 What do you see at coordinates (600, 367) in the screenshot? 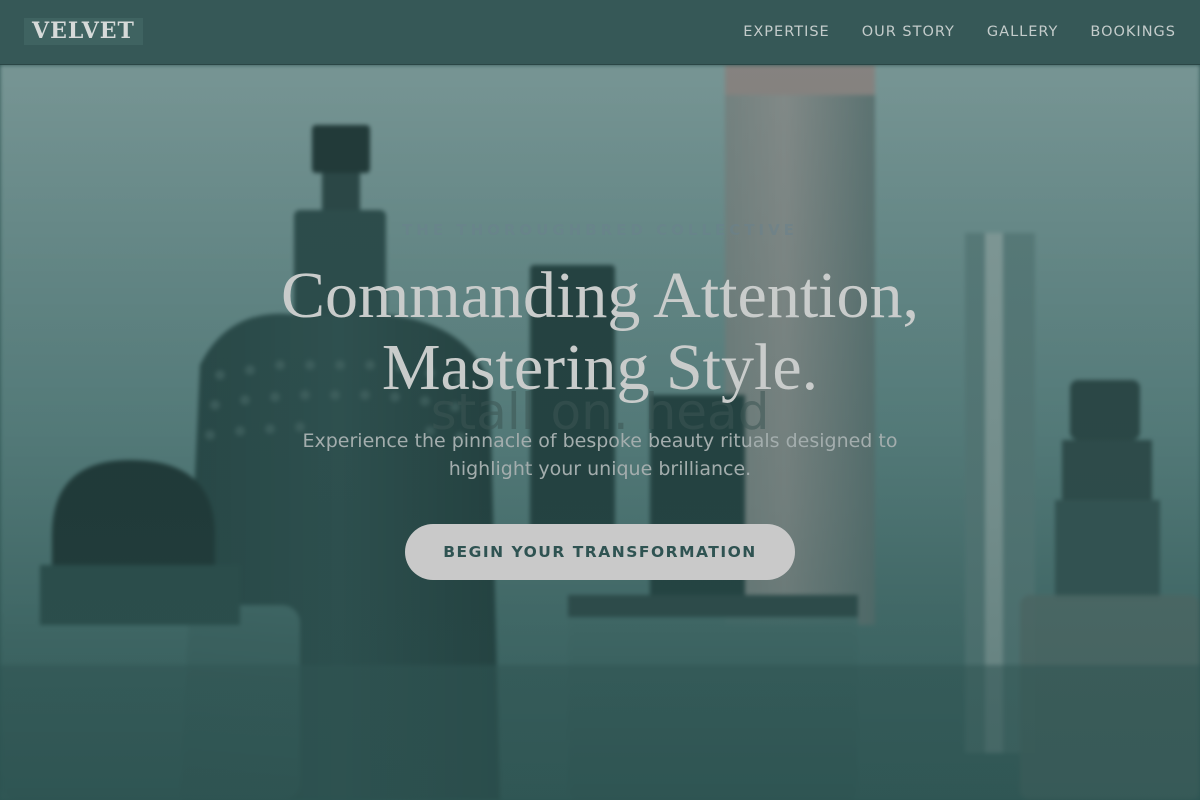
I see `hero-headline-line-2: Mastering Style.` at bounding box center [600, 367].